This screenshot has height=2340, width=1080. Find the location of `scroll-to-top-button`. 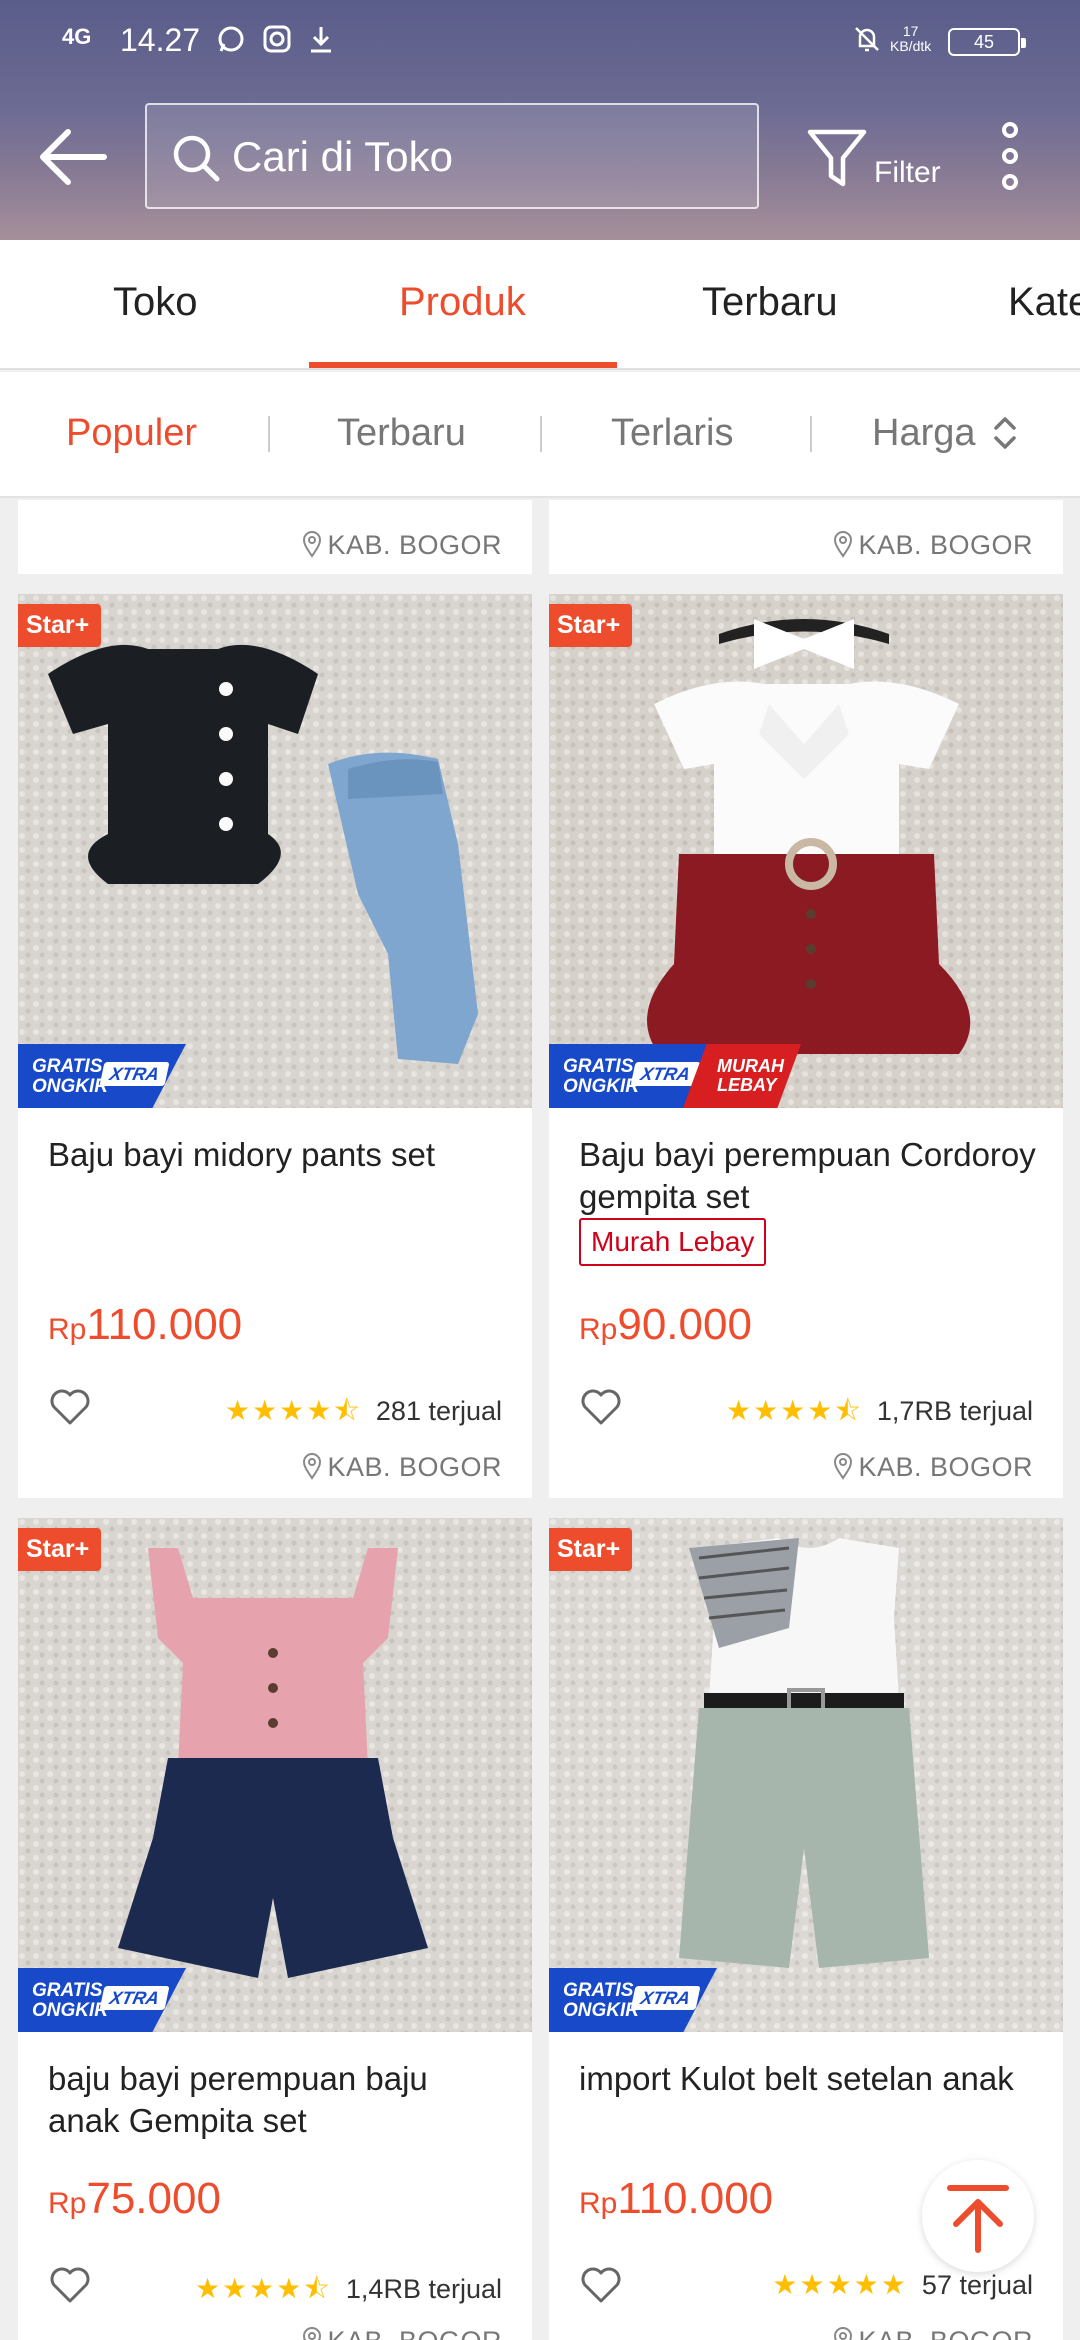

scroll-to-top-button is located at coordinates (978, 2216).